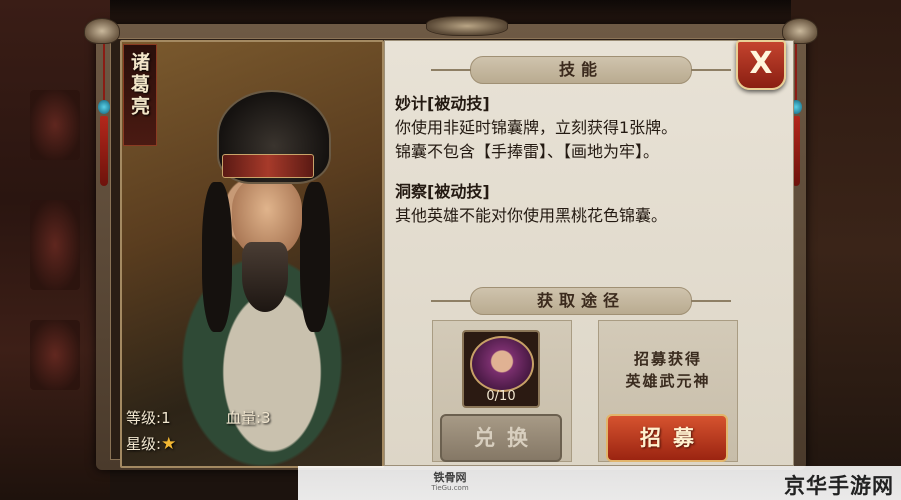 This screenshot has height=500, width=901. What do you see at coordinates (668, 370) in the screenshot?
I see `recruit-source-text: 招募获得 英雄武元神` at bounding box center [668, 370].